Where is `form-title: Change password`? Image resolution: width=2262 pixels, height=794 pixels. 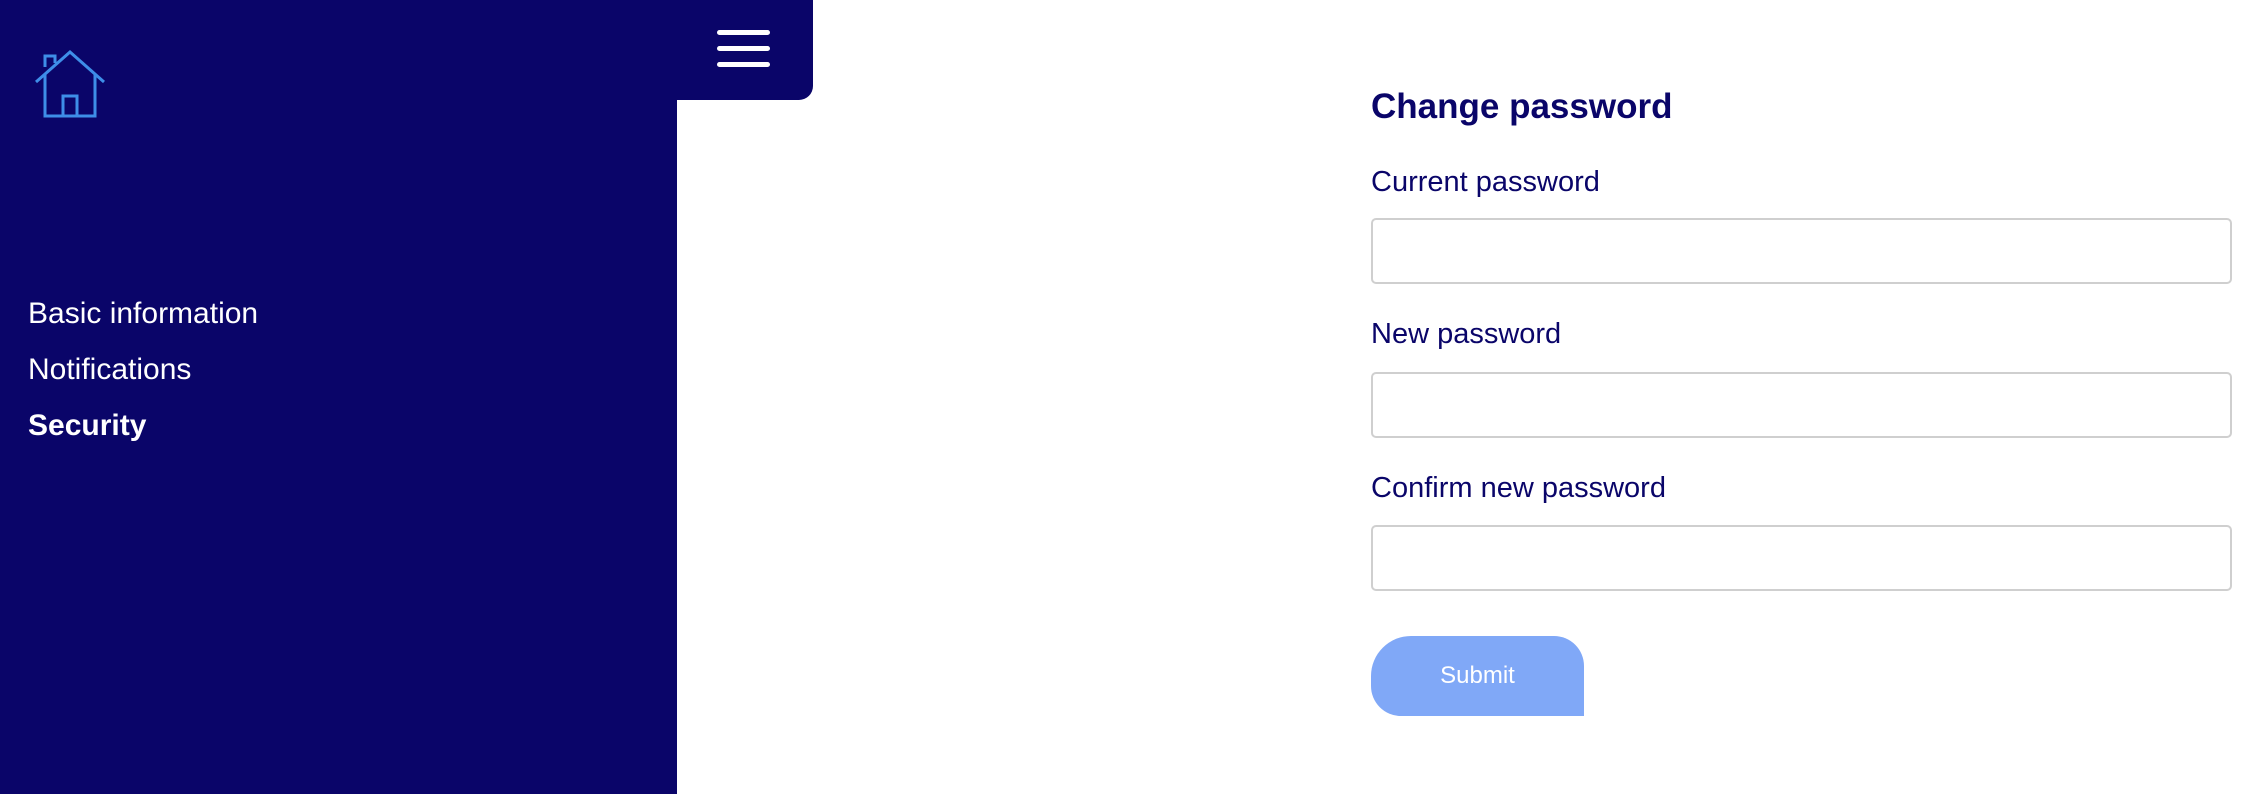
form-title: Change password is located at coordinates (1522, 106).